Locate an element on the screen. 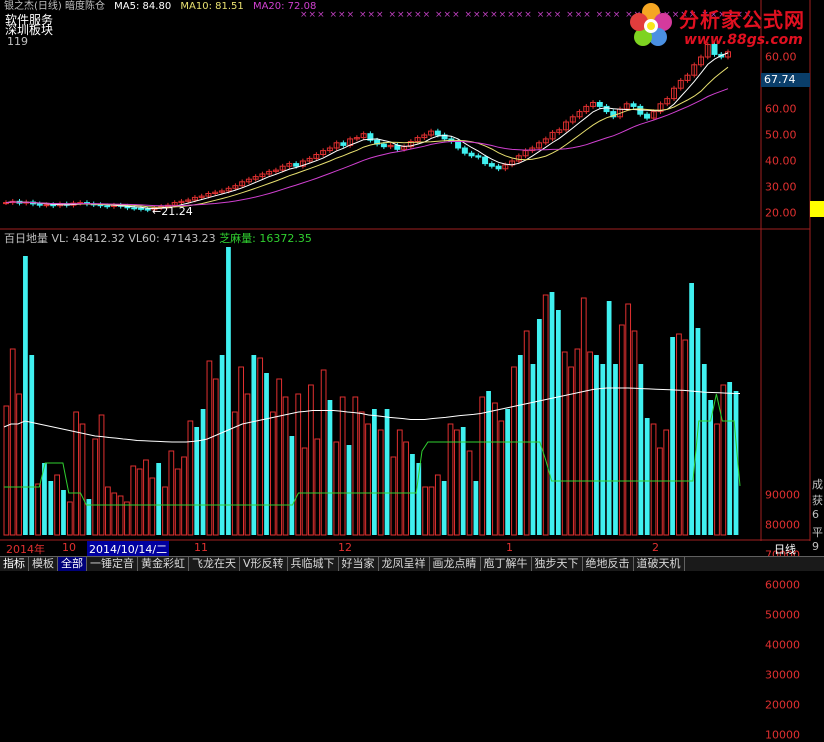  tab-14: 道破天机 is located at coordinates (659, 564).